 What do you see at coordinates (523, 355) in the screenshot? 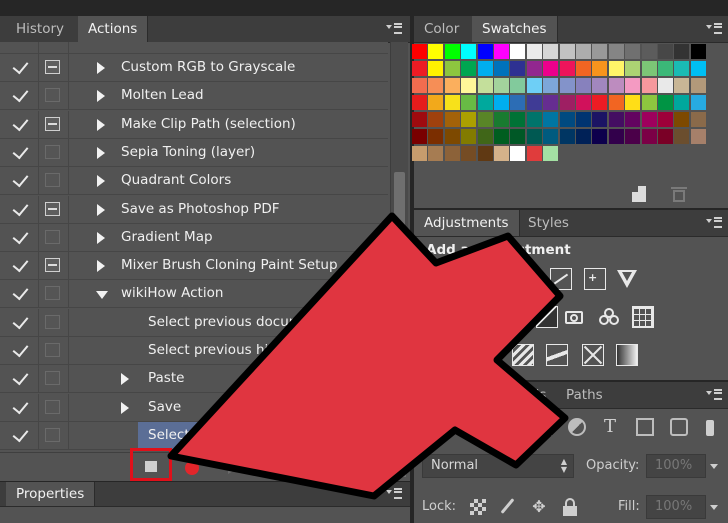
I see `posterize-icon` at bounding box center [523, 355].